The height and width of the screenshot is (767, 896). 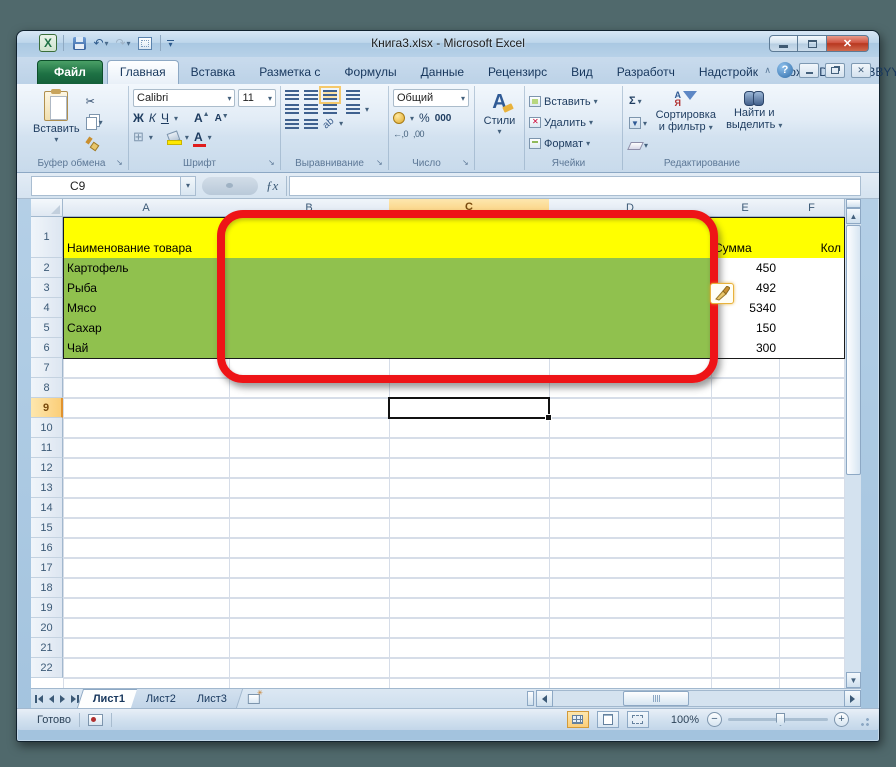 What do you see at coordinates (257, 98) in the screenshot?
I see `font-size-combo: 11 ▾` at bounding box center [257, 98].